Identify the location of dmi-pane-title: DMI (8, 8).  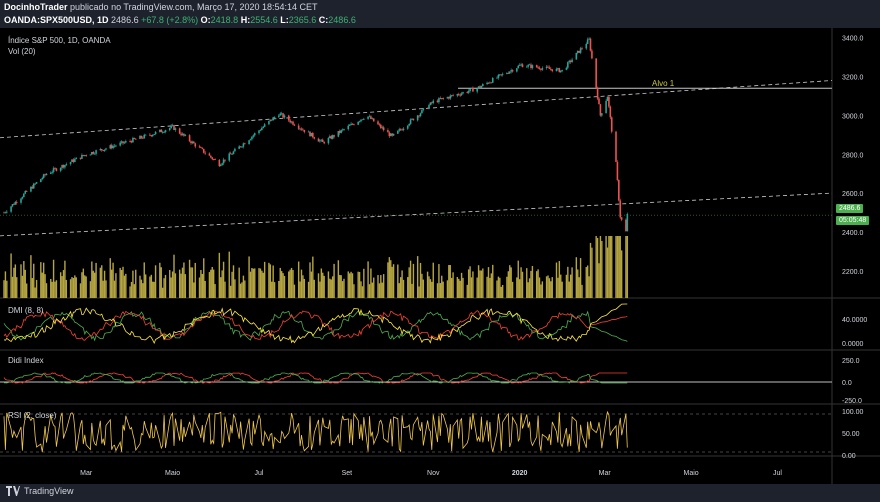
(26, 310).